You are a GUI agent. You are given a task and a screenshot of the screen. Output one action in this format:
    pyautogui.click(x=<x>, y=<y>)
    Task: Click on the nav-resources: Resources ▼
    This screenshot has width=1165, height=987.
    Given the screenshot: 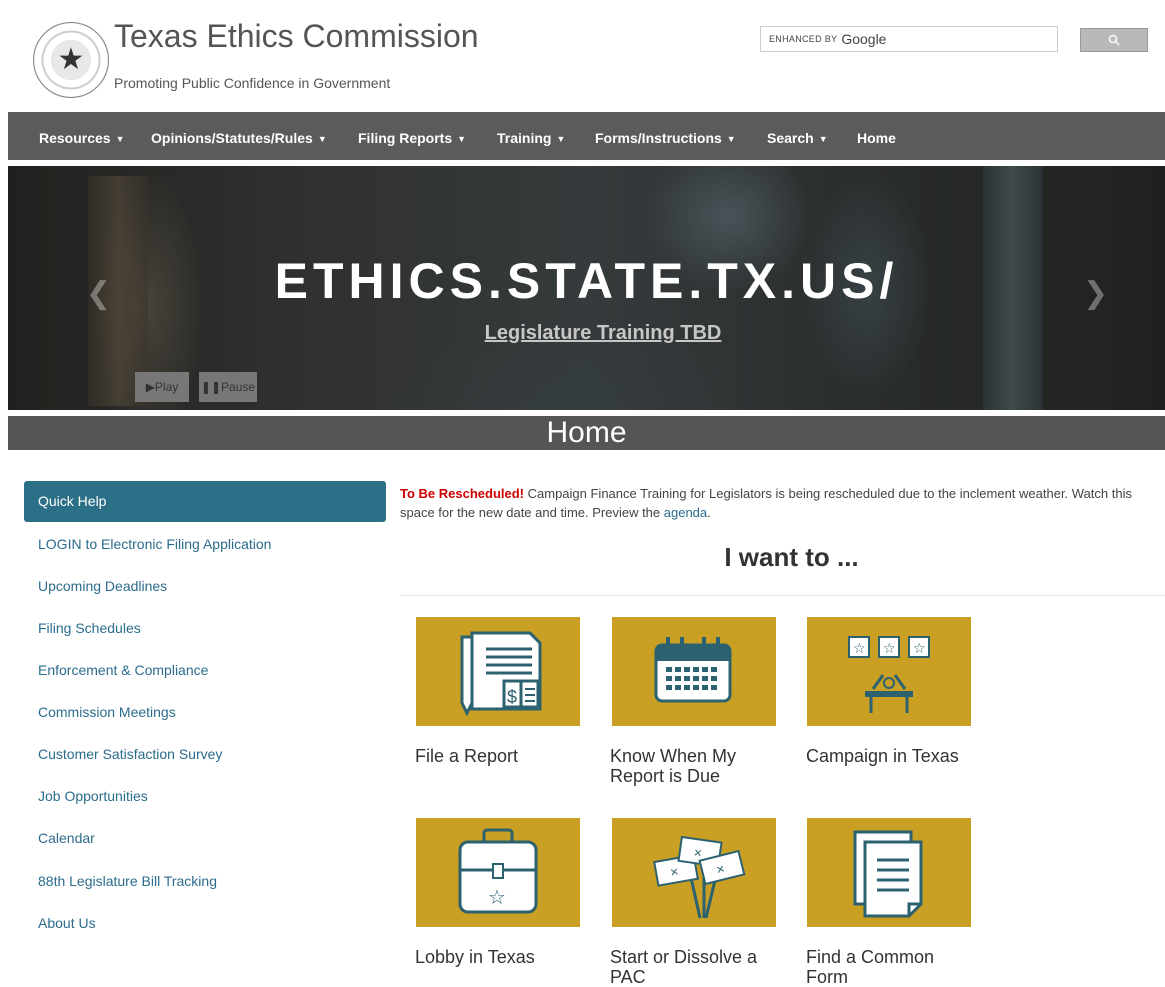 What is the action you would take?
    pyautogui.click(x=82, y=136)
    